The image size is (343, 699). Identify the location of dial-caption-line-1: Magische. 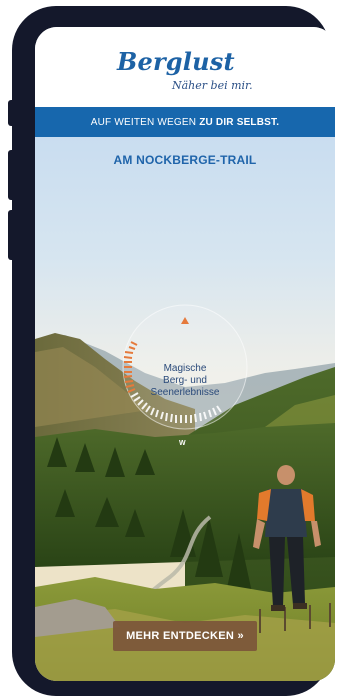
(185, 368).